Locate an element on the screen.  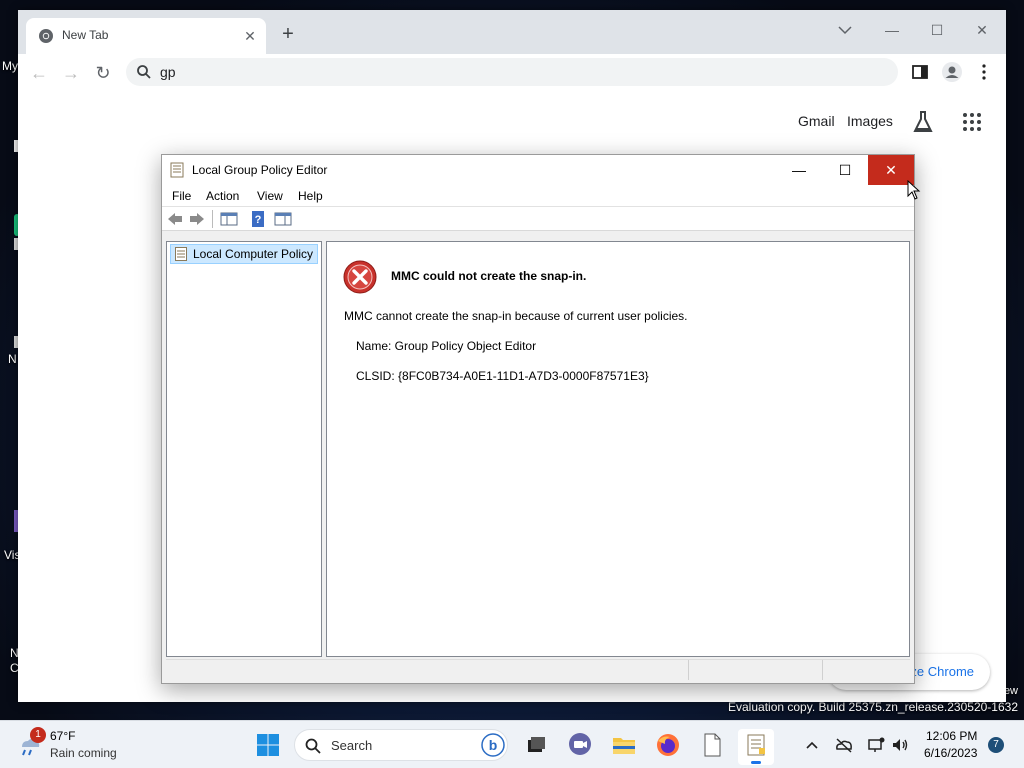
images-link: Images is located at coordinates (870, 121).